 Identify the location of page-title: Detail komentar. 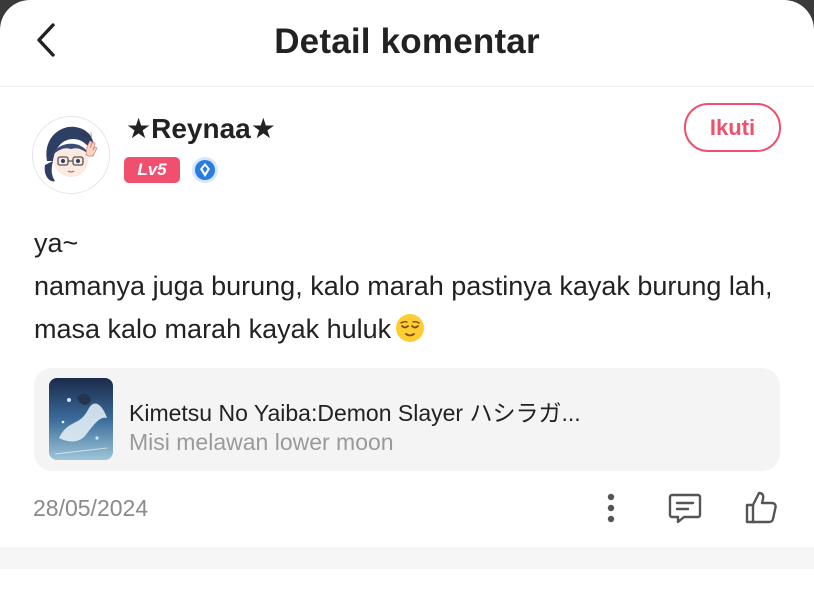
(407, 41).